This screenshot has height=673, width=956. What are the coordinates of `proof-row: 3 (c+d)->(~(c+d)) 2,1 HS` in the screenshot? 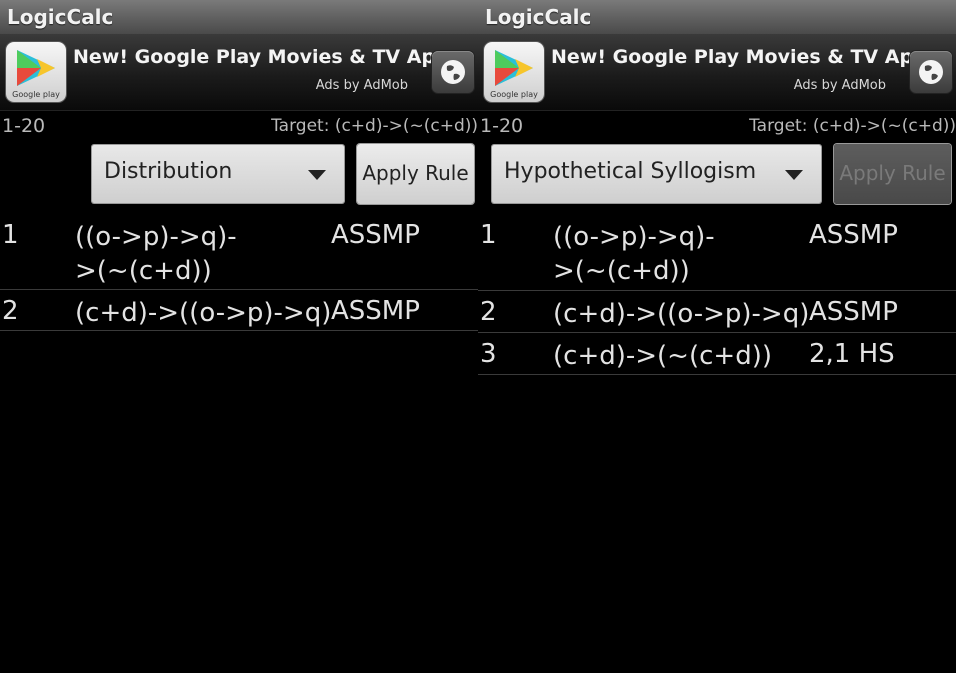 It's located at (717, 354).